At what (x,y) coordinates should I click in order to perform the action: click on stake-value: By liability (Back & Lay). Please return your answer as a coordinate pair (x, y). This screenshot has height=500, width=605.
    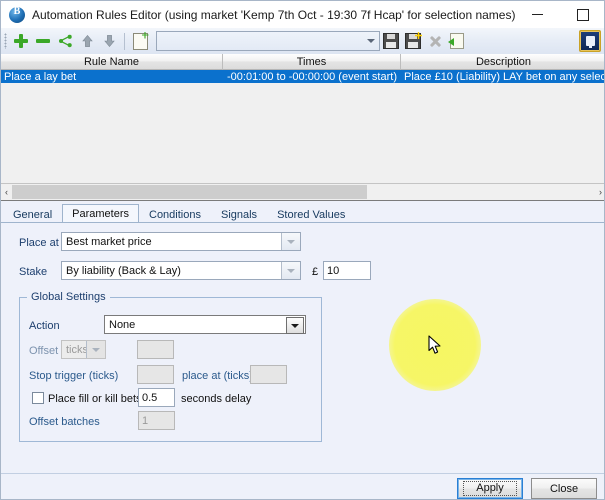
    Looking at the image, I should click on (123, 270).